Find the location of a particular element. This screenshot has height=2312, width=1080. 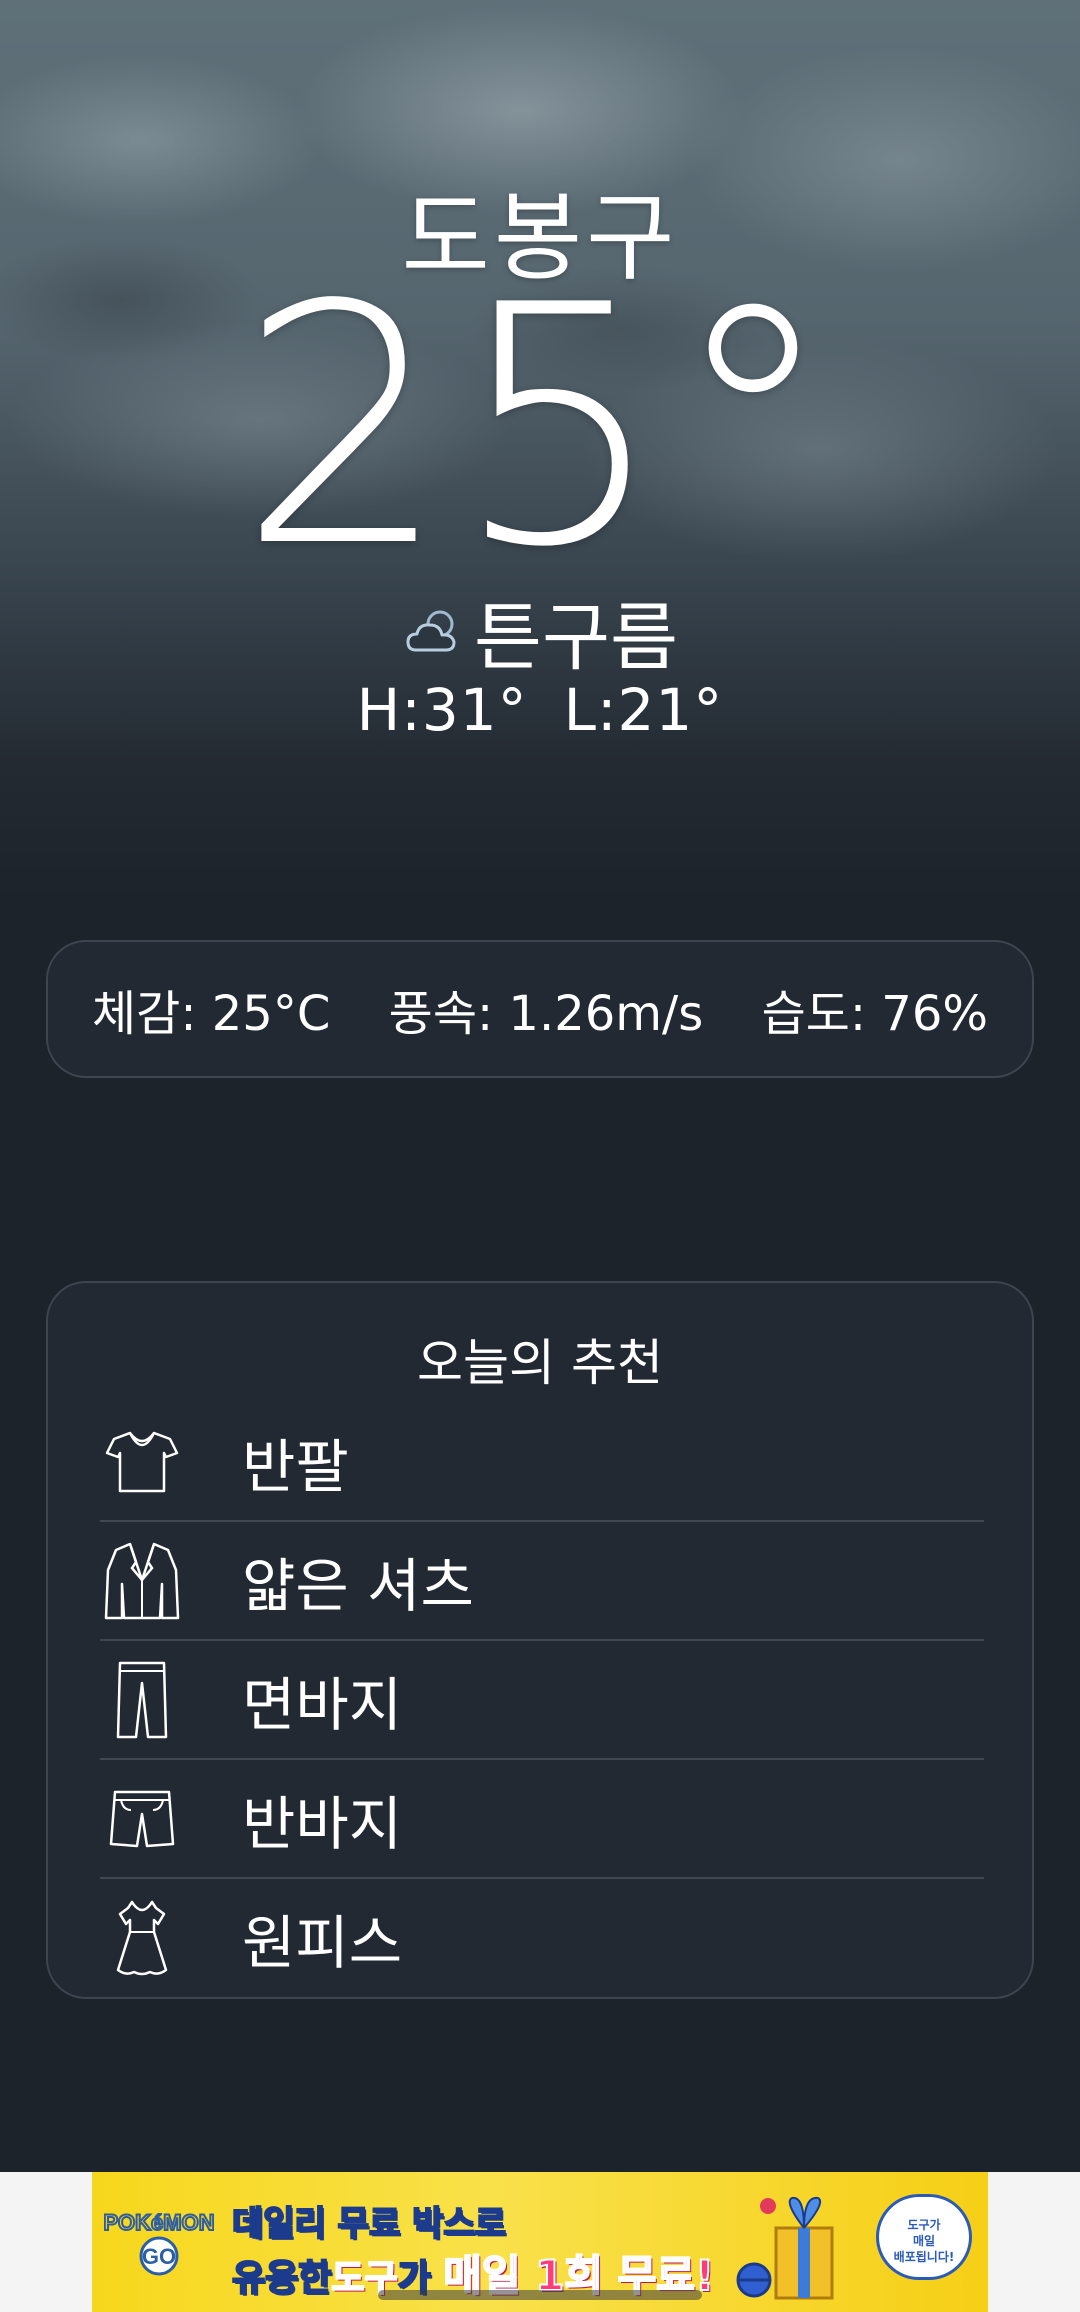

gift-box-icon is located at coordinates (785, 2248).